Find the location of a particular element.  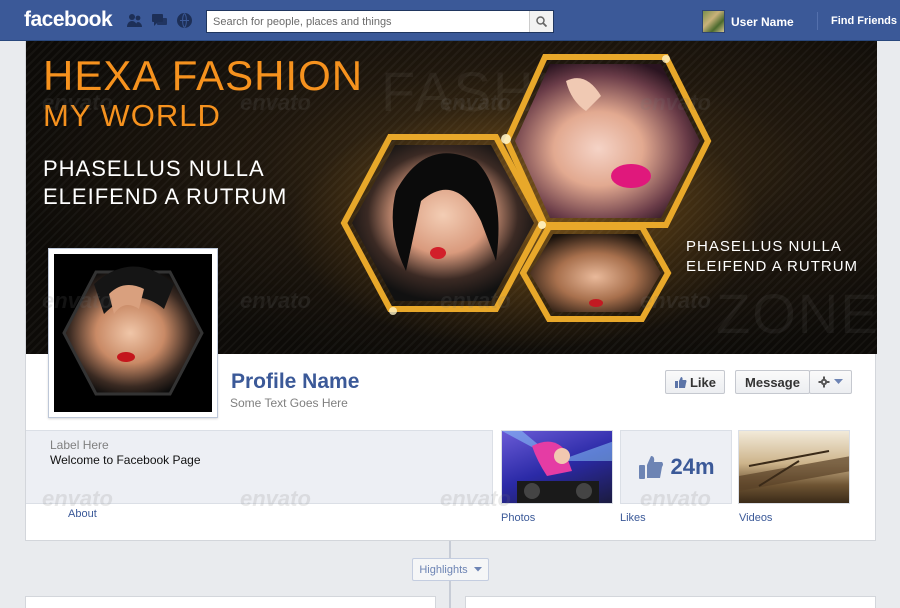

notifications-icon is located at coordinates (184, 20).